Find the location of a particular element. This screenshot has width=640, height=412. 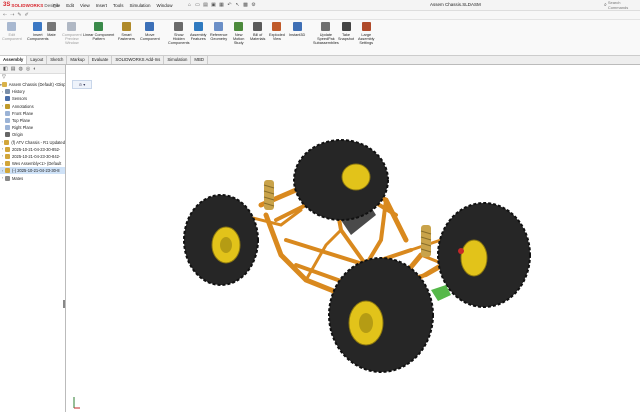

tree-item: Front Plane is located at coordinates (32, 113).